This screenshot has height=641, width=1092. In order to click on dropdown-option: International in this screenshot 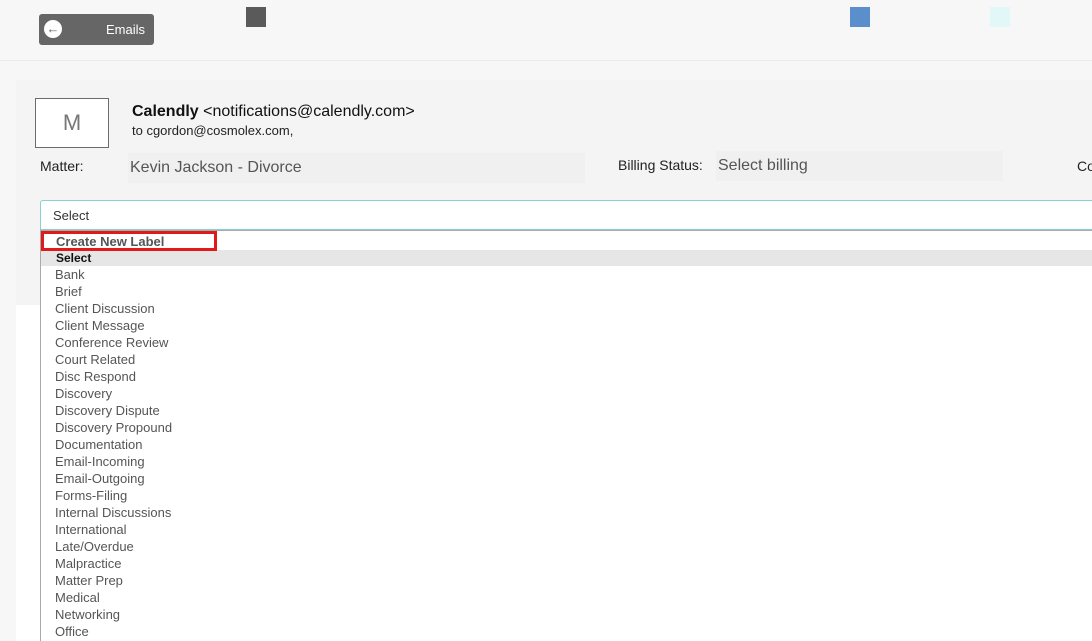, I will do `click(91, 530)`.